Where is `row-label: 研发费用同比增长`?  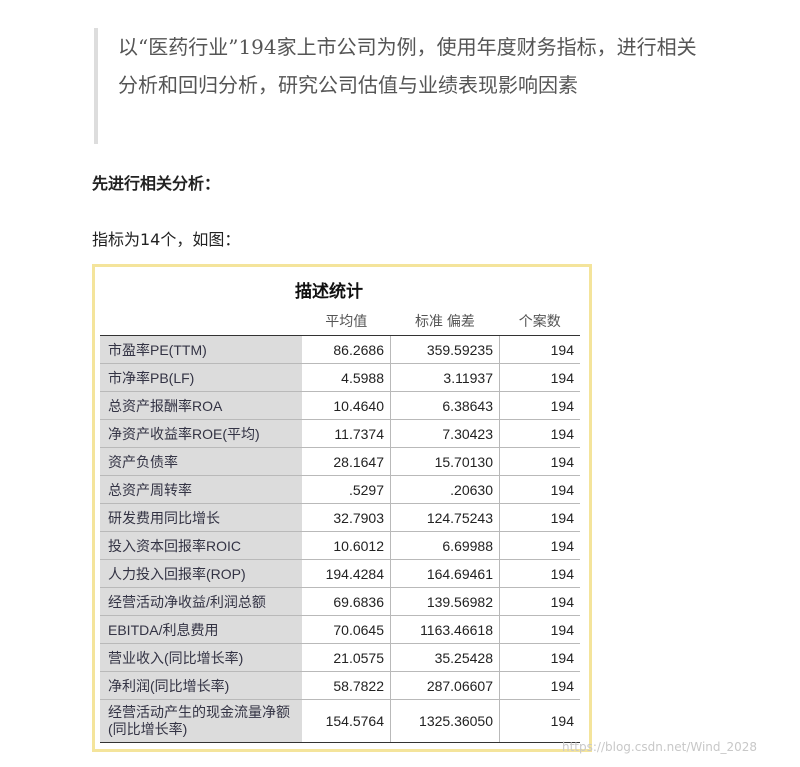 row-label: 研发费用同比增长 is located at coordinates (201, 517).